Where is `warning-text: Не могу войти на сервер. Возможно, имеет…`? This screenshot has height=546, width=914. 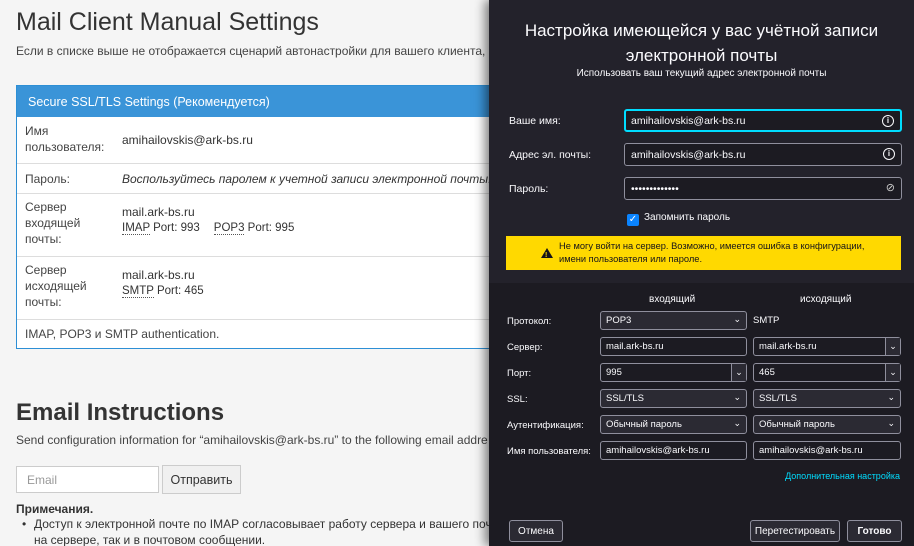
warning-text: Не могу войти на сервер. Возможно, имеет… is located at coordinates (712, 252).